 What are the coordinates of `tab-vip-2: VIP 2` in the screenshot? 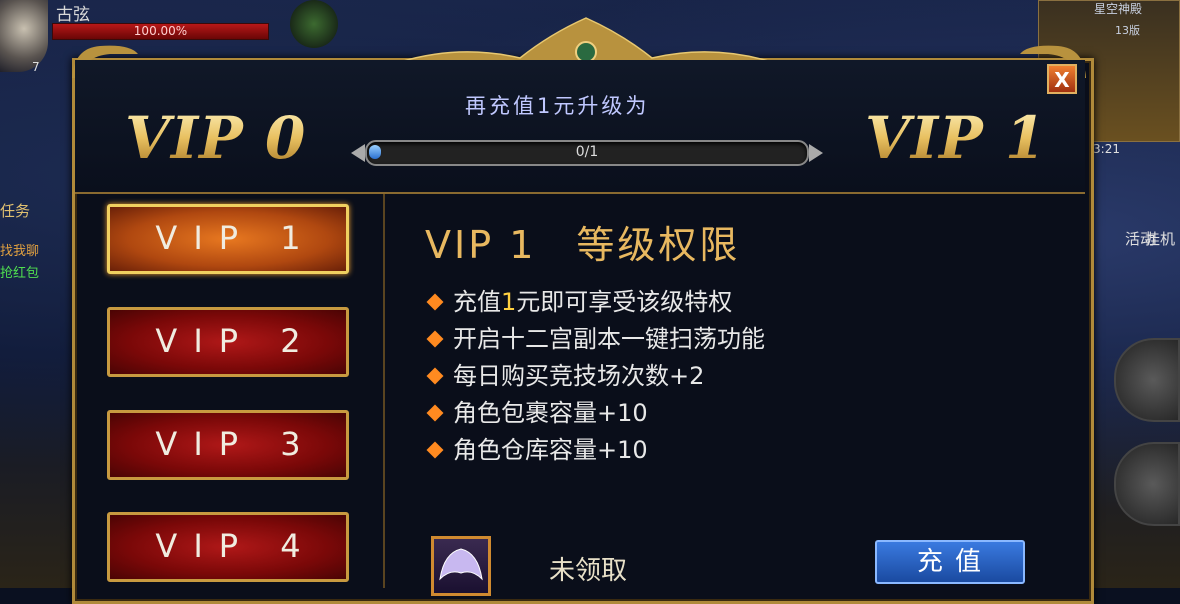 It's located at (228, 342).